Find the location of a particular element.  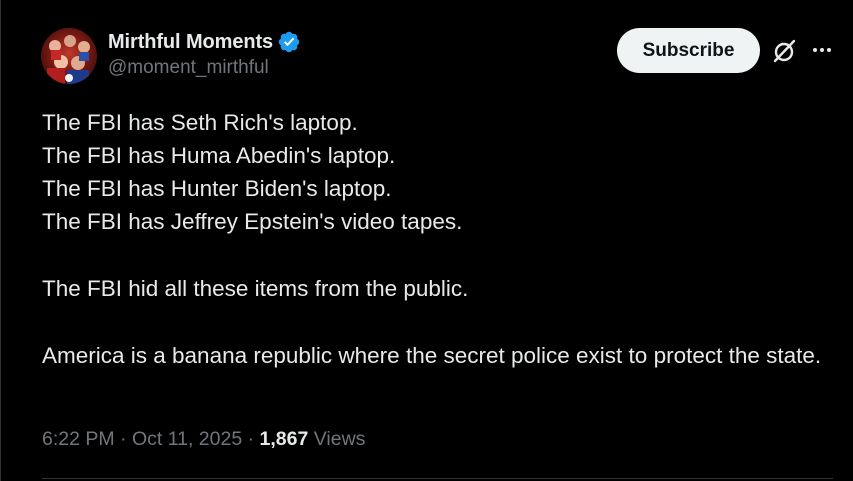

author-block: Mirthful Moments @moment_mirthful is located at coordinates (204, 54).